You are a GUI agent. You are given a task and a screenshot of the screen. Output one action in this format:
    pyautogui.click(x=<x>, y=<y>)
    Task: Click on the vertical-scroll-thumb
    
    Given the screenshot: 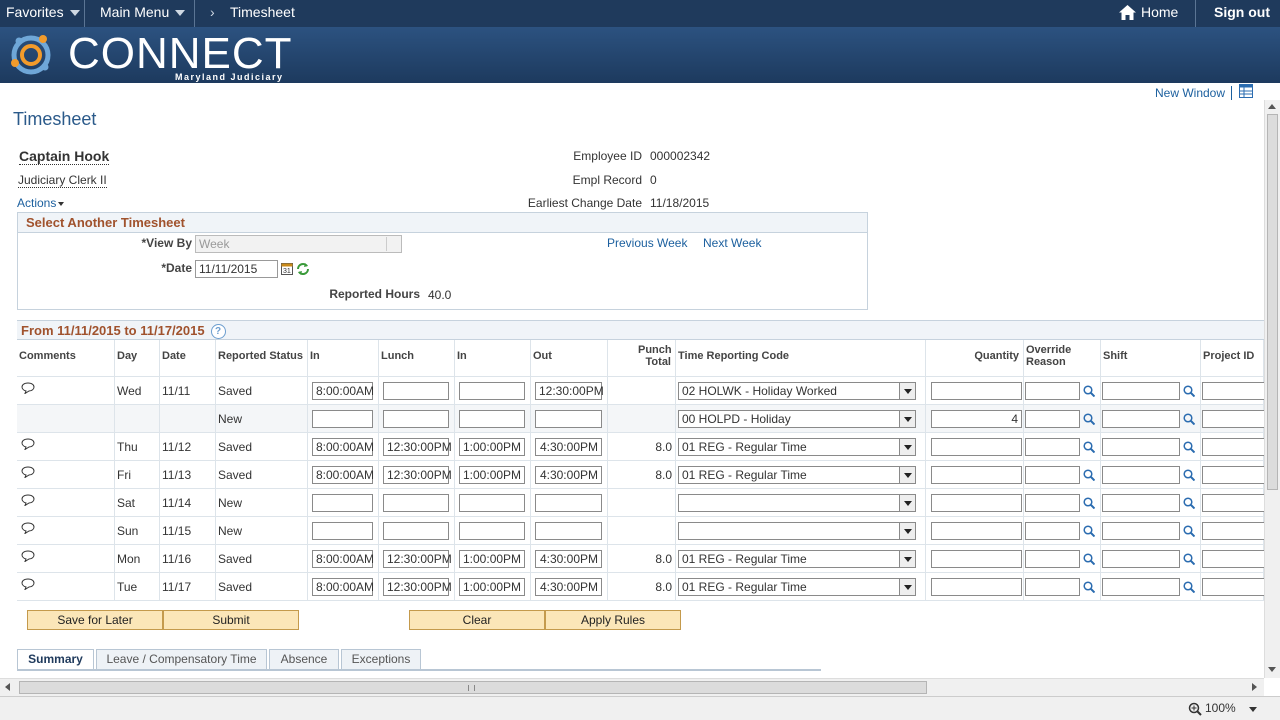 What is the action you would take?
    pyautogui.click(x=1272, y=302)
    